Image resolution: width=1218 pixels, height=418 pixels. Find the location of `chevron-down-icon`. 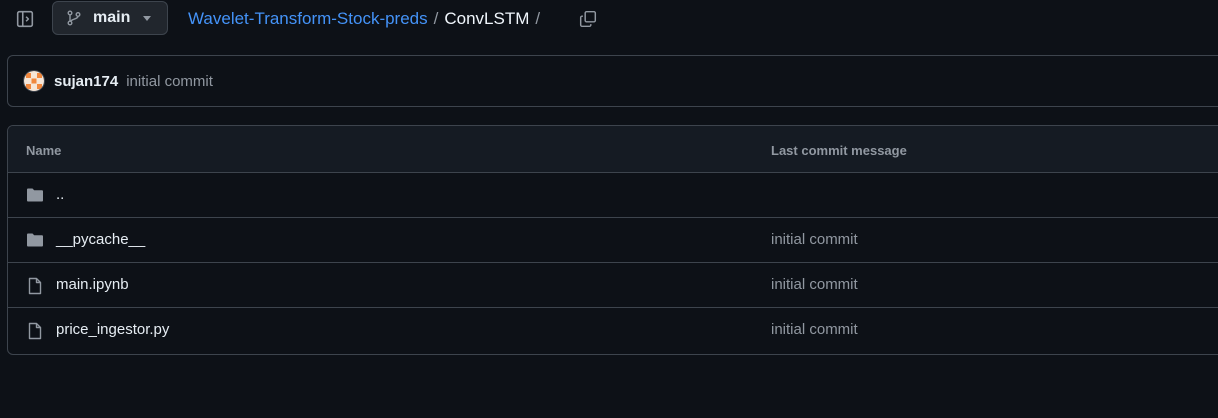

chevron-down-icon is located at coordinates (147, 18).